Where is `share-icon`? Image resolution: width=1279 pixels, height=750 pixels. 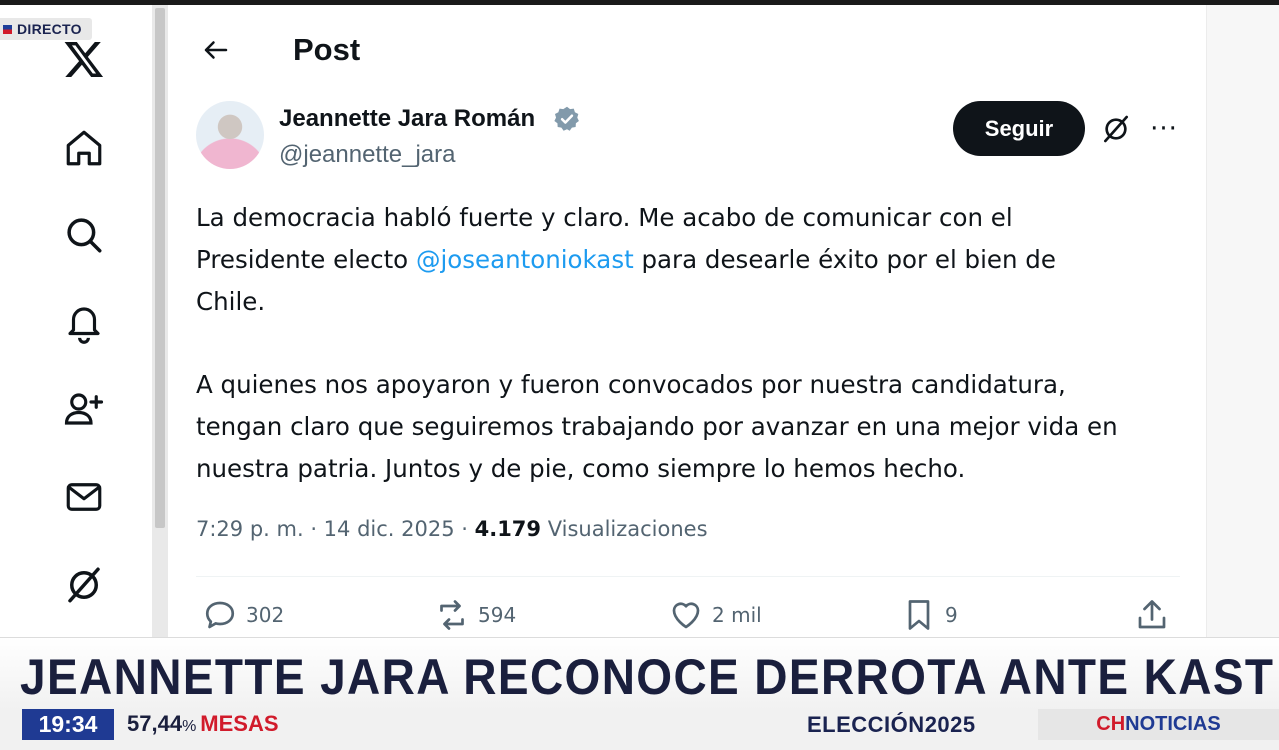
share-icon is located at coordinates (1152, 614).